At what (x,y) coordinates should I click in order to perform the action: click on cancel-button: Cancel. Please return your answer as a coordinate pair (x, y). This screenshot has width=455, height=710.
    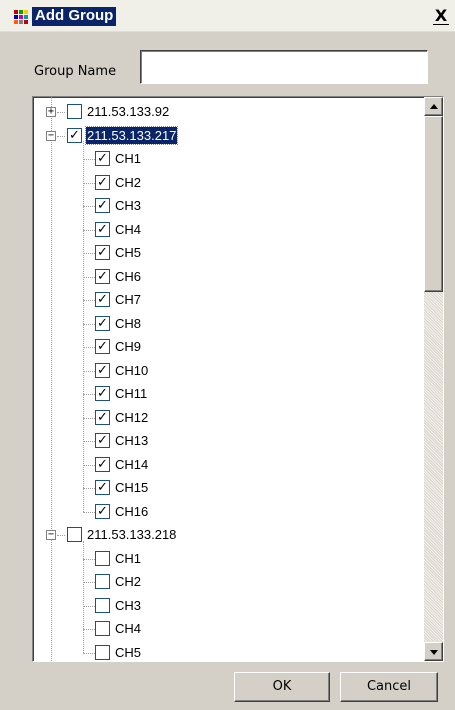
    Looking at the image, I should click on (389, 687).